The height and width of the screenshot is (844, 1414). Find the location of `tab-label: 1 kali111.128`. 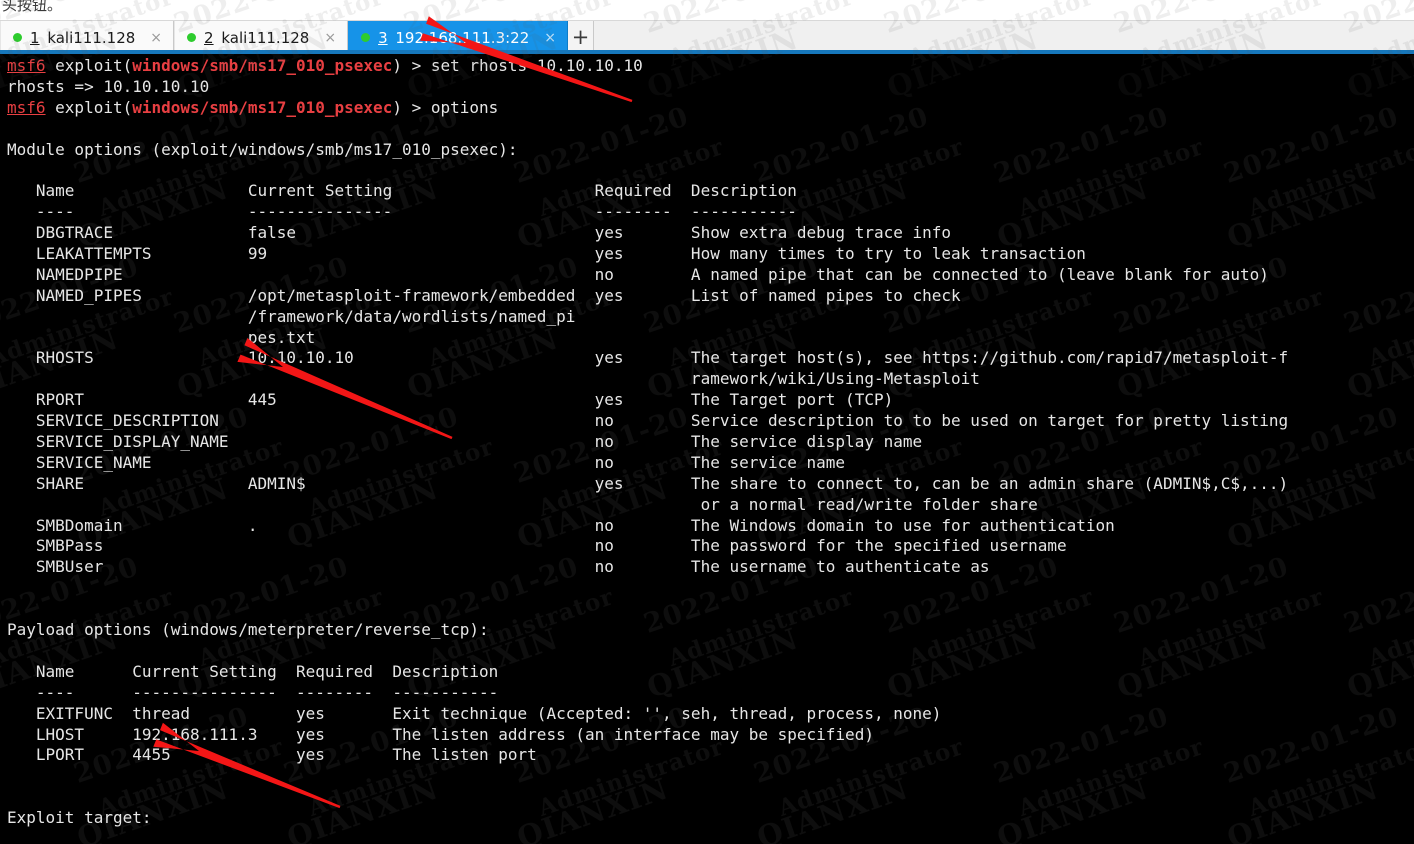

tab-label: 1 kali111.128 is located at coordinates (83, 37).